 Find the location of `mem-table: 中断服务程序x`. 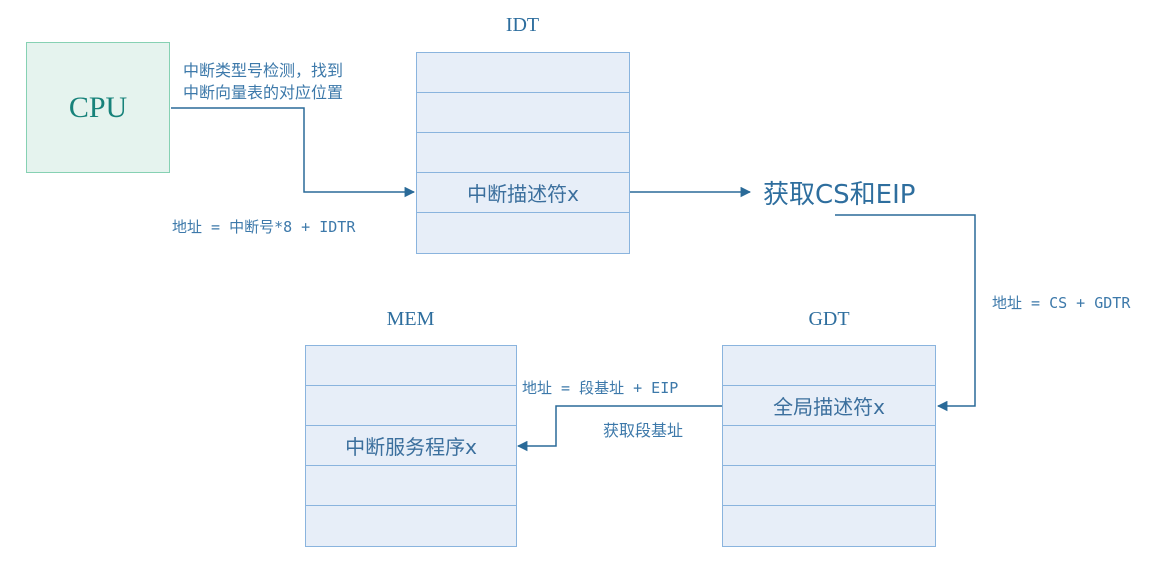

mem-table: 中断服务程序x is located at coordinates (411, 446).